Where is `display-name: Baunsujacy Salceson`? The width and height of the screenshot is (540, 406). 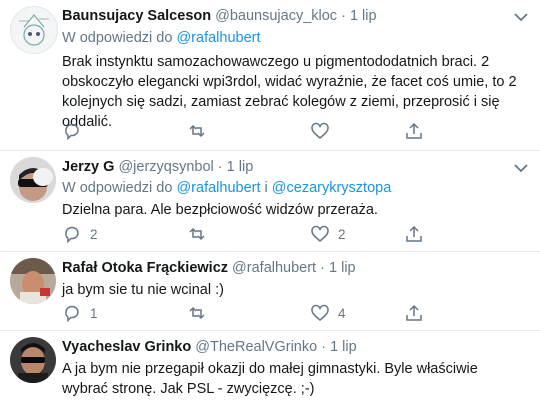
display-name: Baunsujacy Salceson is located at coordinates (136, 16).